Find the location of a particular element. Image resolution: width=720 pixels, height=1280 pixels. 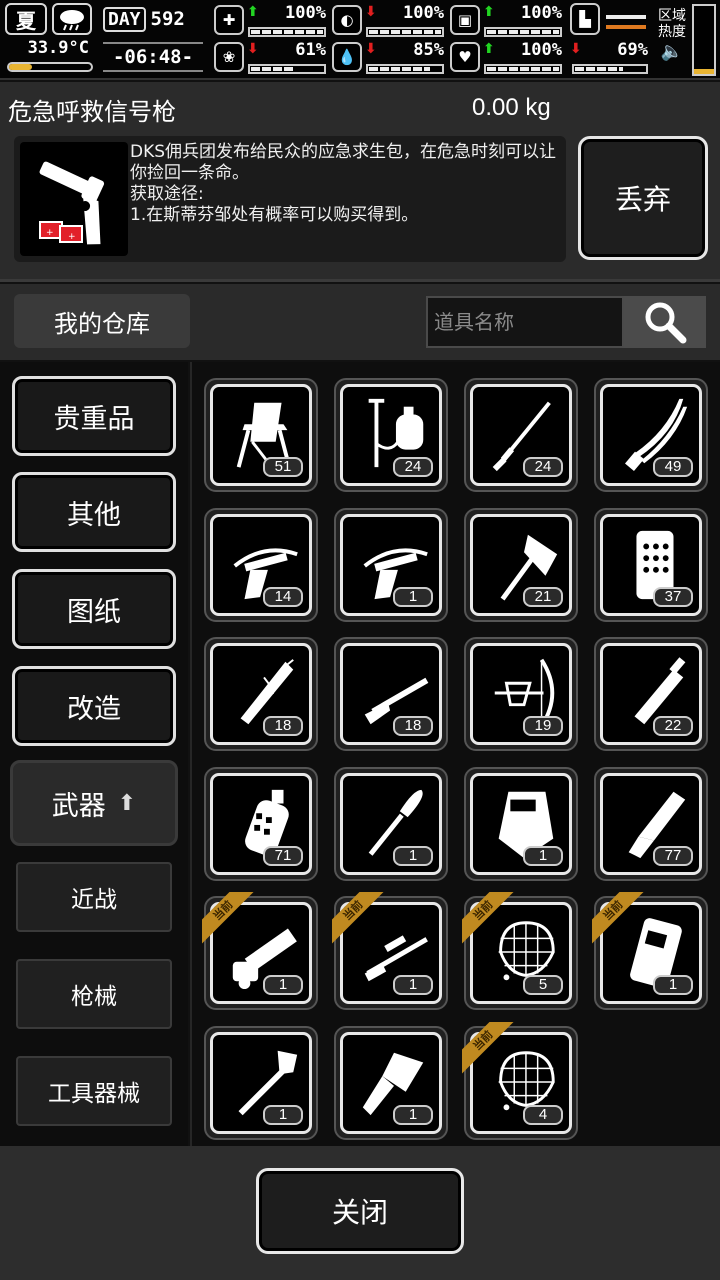

subcategory-firearms: 枪械 is located at coordinates (94, 994).